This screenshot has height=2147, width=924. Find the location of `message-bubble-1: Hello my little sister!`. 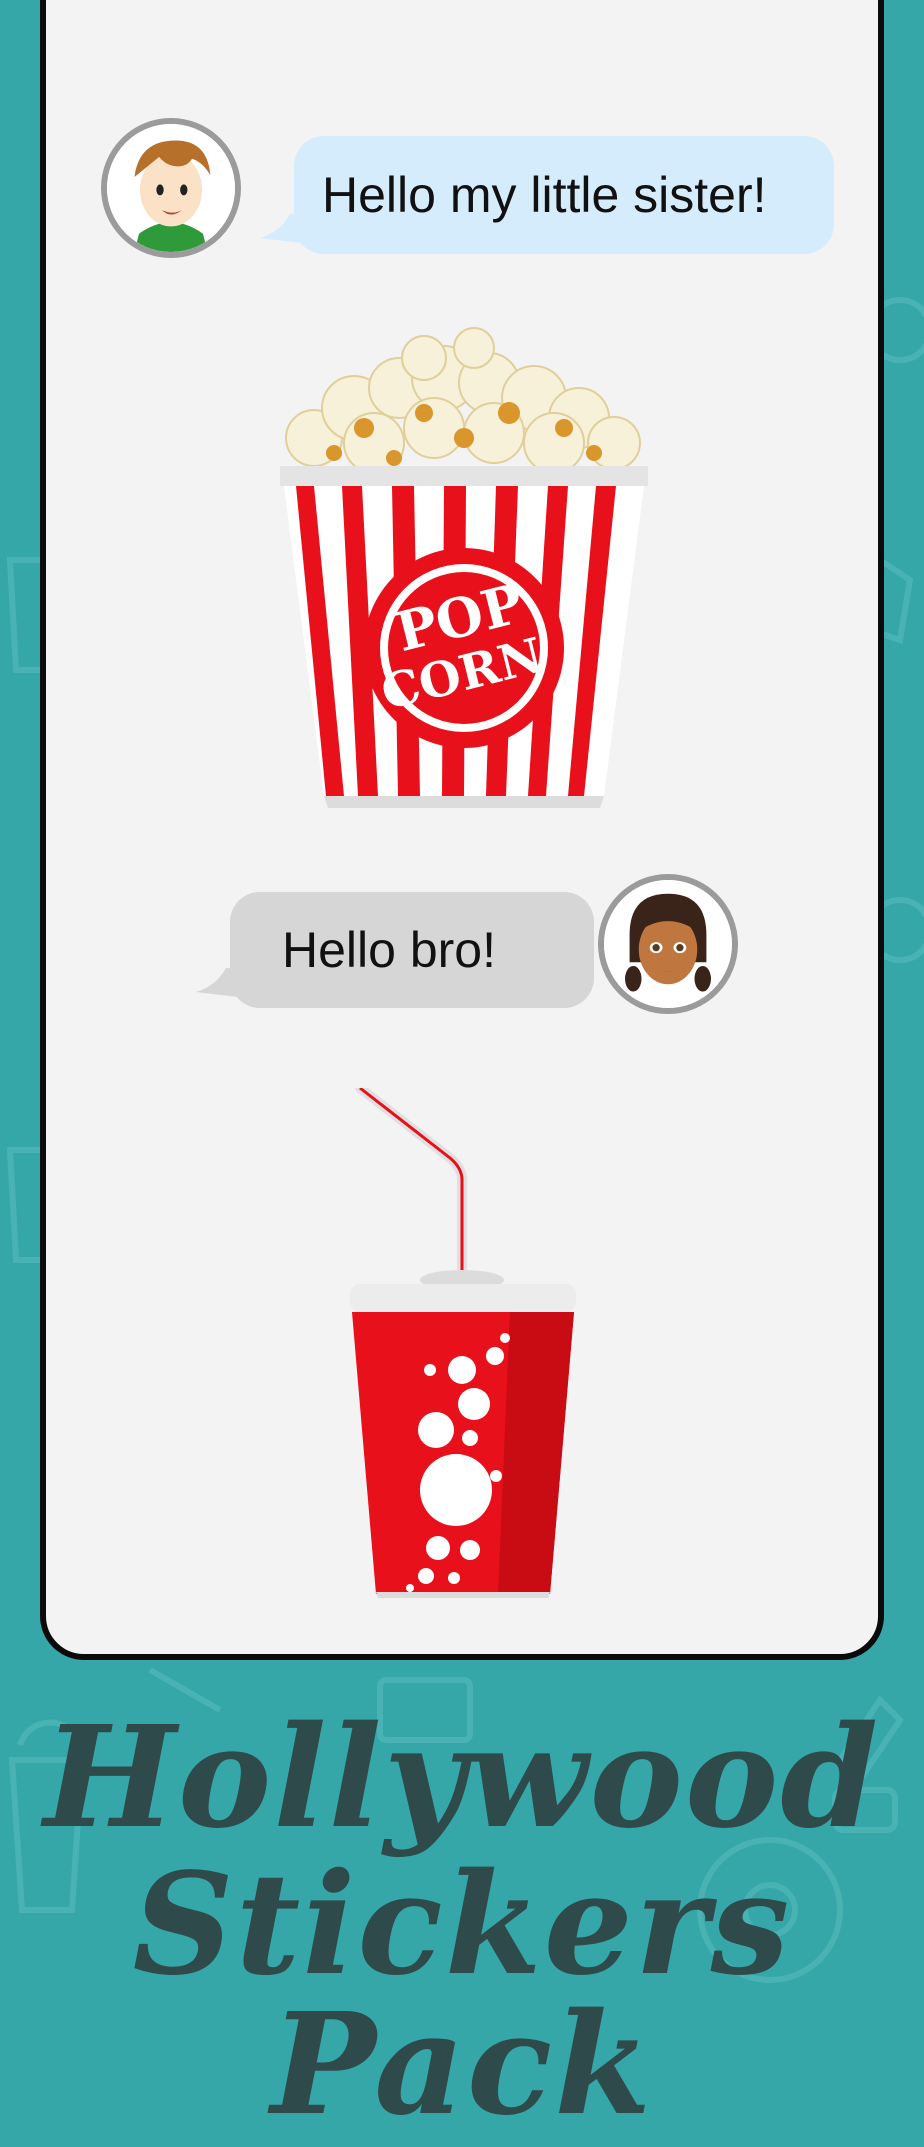

message-bubble-1: Hello my little sister! is located at coordinates (564, 195).